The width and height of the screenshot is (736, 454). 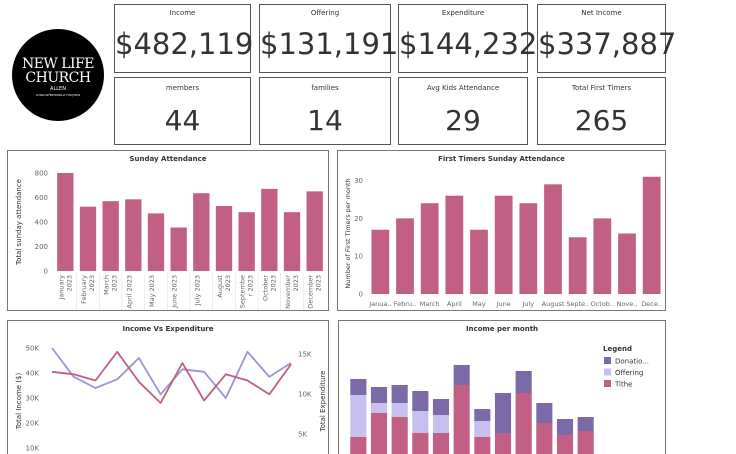 I want to click on x-tick-label: October, so click(x=265, y=288).